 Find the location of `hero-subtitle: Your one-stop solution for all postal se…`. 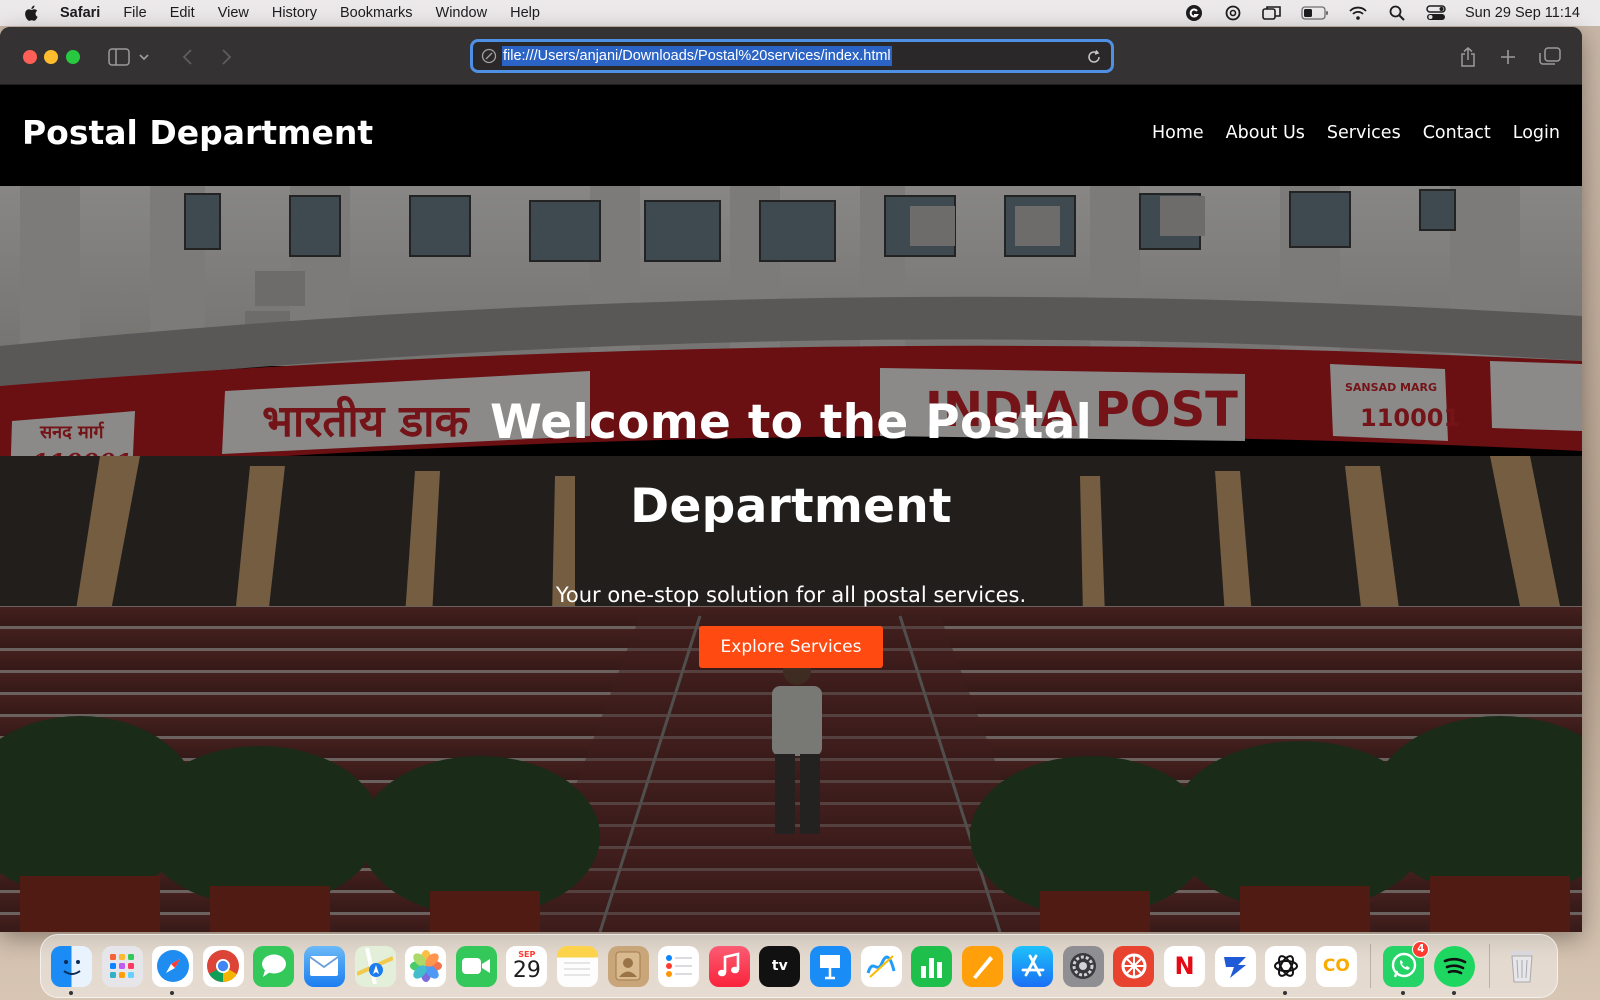

hero-subtitle: Your one-stop solution for all postal se… is located at coordinates (791, 595).